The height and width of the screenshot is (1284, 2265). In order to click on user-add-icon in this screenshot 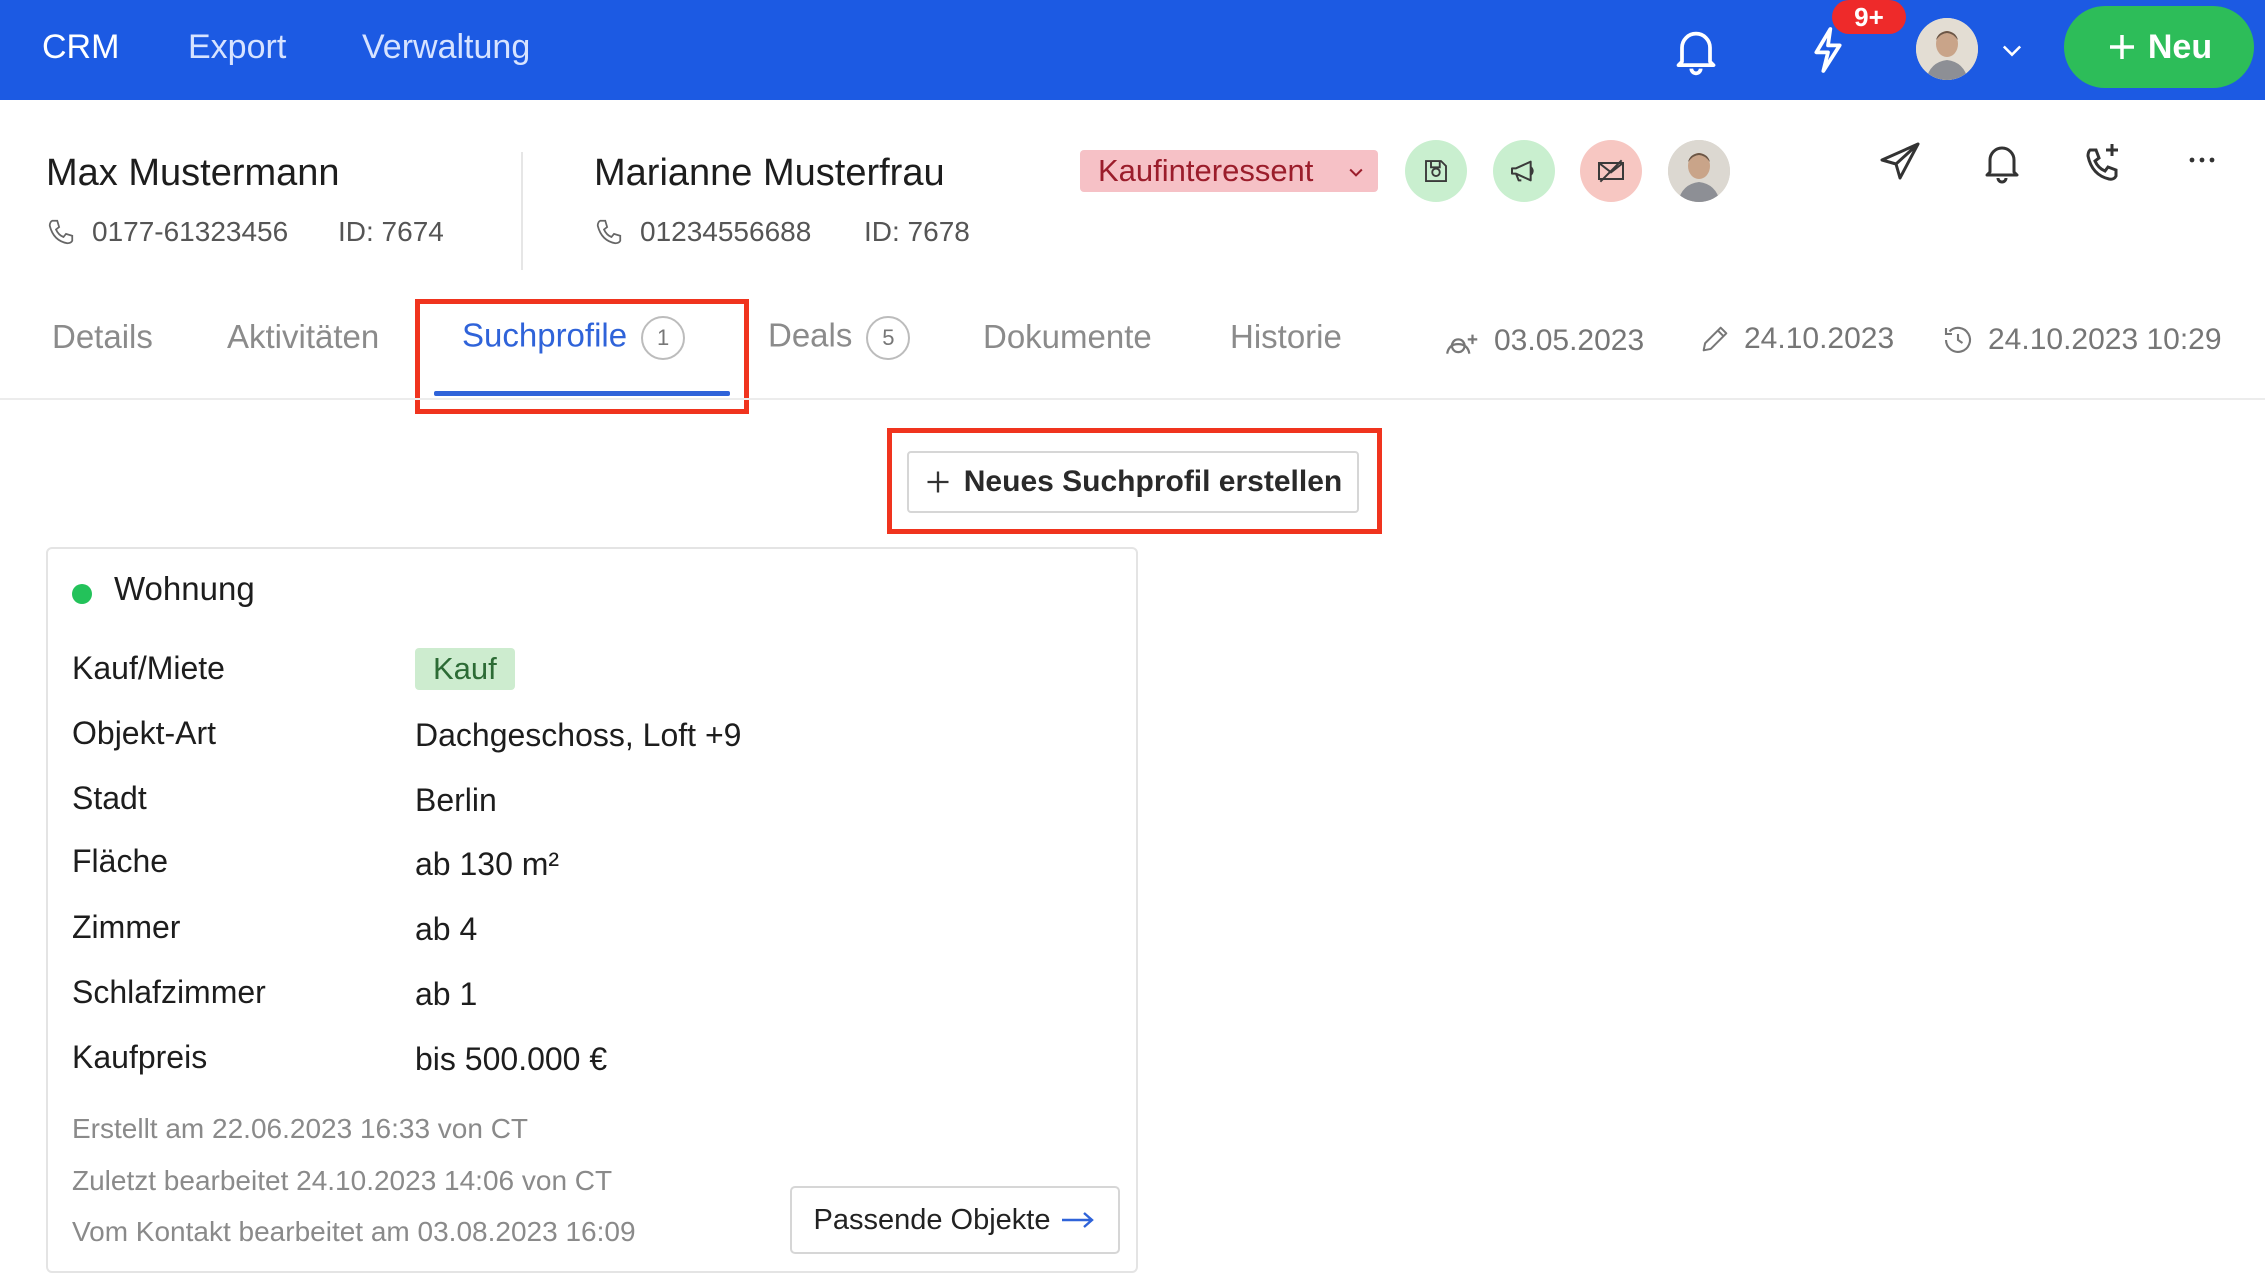, I will do `click(1462, 344)`.